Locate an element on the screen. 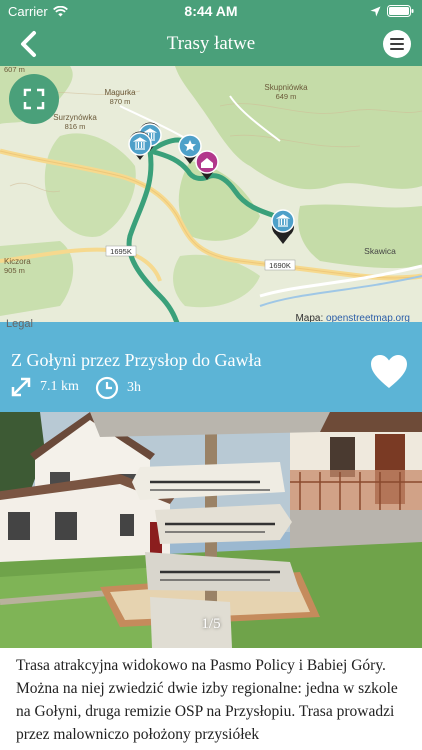  map-label-road-1695k: 1695K is located at coordinates (121, 251).